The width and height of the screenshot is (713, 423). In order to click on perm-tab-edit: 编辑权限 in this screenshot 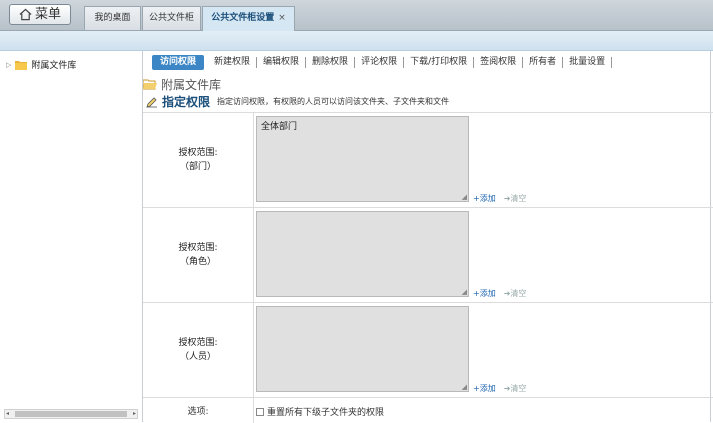, I will do `click(282, 62)`.